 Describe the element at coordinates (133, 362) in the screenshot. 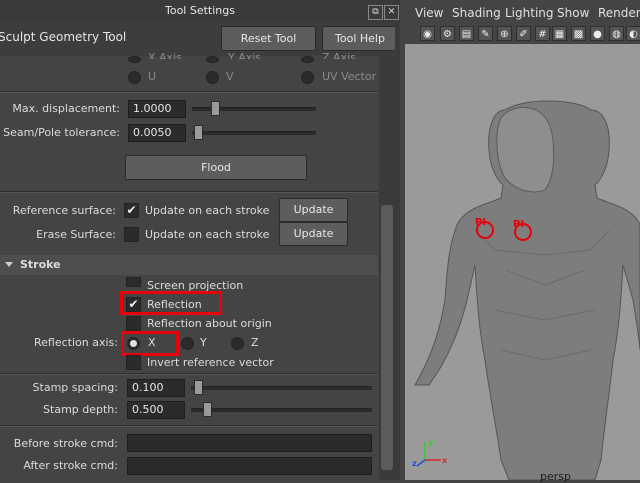

I see `invert-reference-checkbox` at that location.